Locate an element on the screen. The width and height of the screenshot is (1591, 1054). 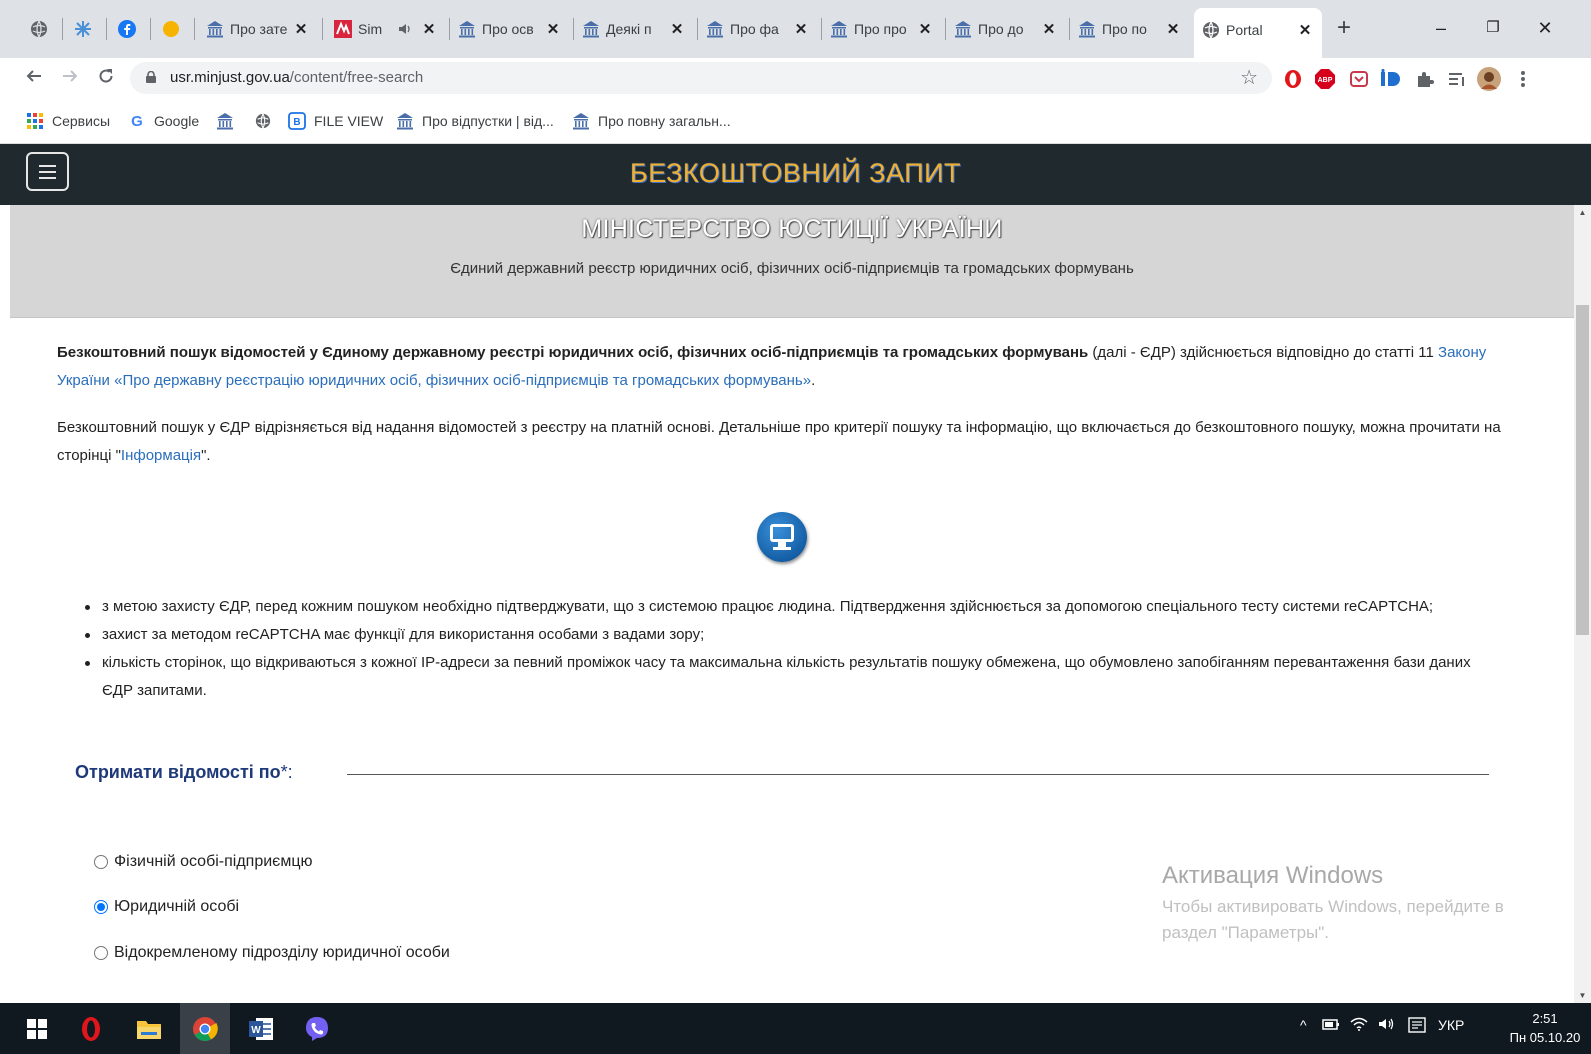
radio-legal-entity: Юридичній особі is located at coordinates (166, 907).